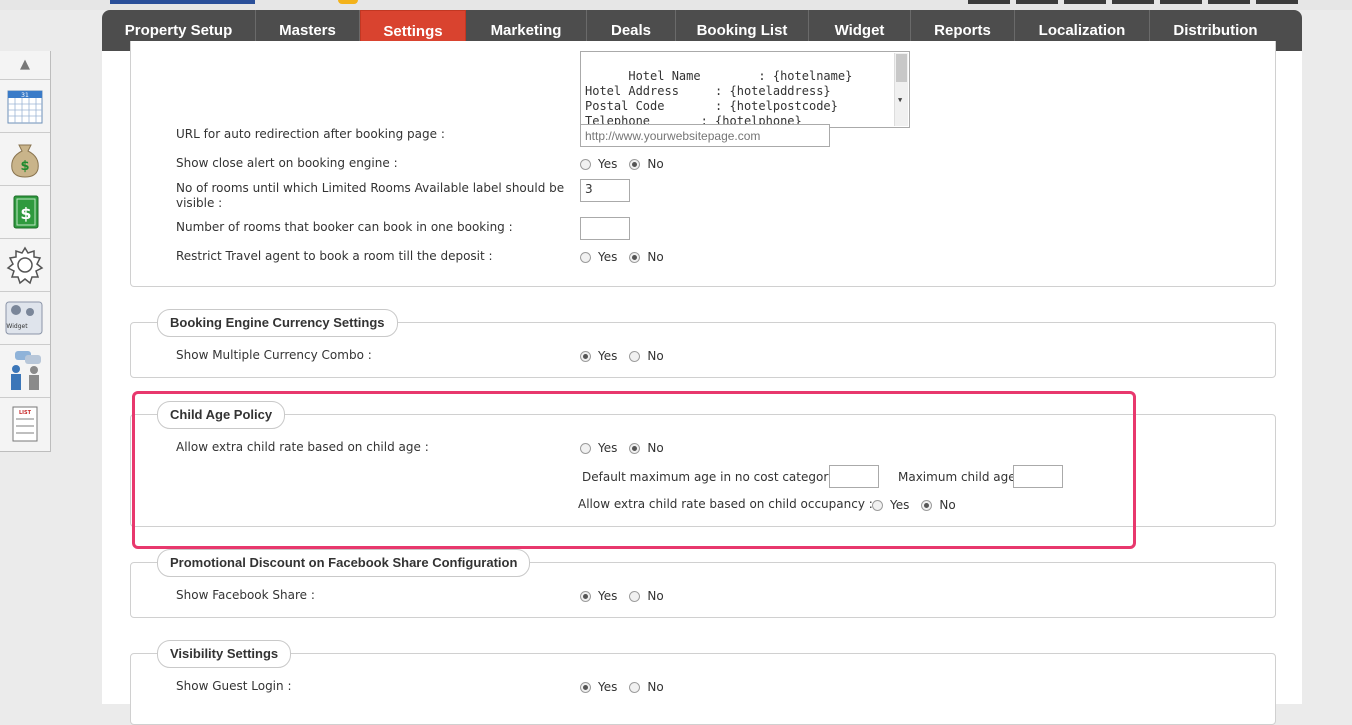 This screenshot has width=1352, height=725. What do you see at coordinates (635, 356) in the screenshot?
I see `multi-currency-no-radio` at bounding box center [635, 356].